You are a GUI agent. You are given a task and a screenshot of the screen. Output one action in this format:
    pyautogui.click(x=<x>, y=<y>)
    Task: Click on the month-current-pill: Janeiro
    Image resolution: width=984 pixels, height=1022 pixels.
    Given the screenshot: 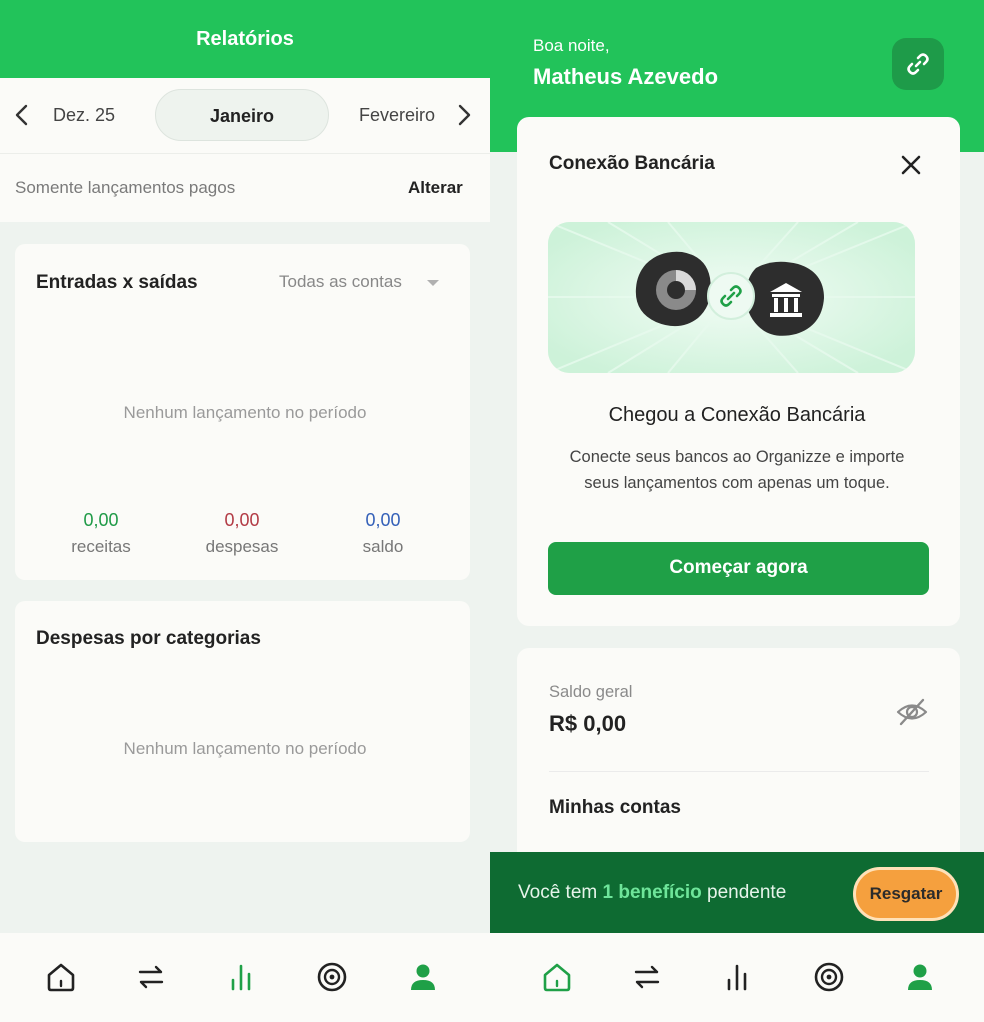 What is the action you would take?
    pyautogui.click(x=242, y=115)
    